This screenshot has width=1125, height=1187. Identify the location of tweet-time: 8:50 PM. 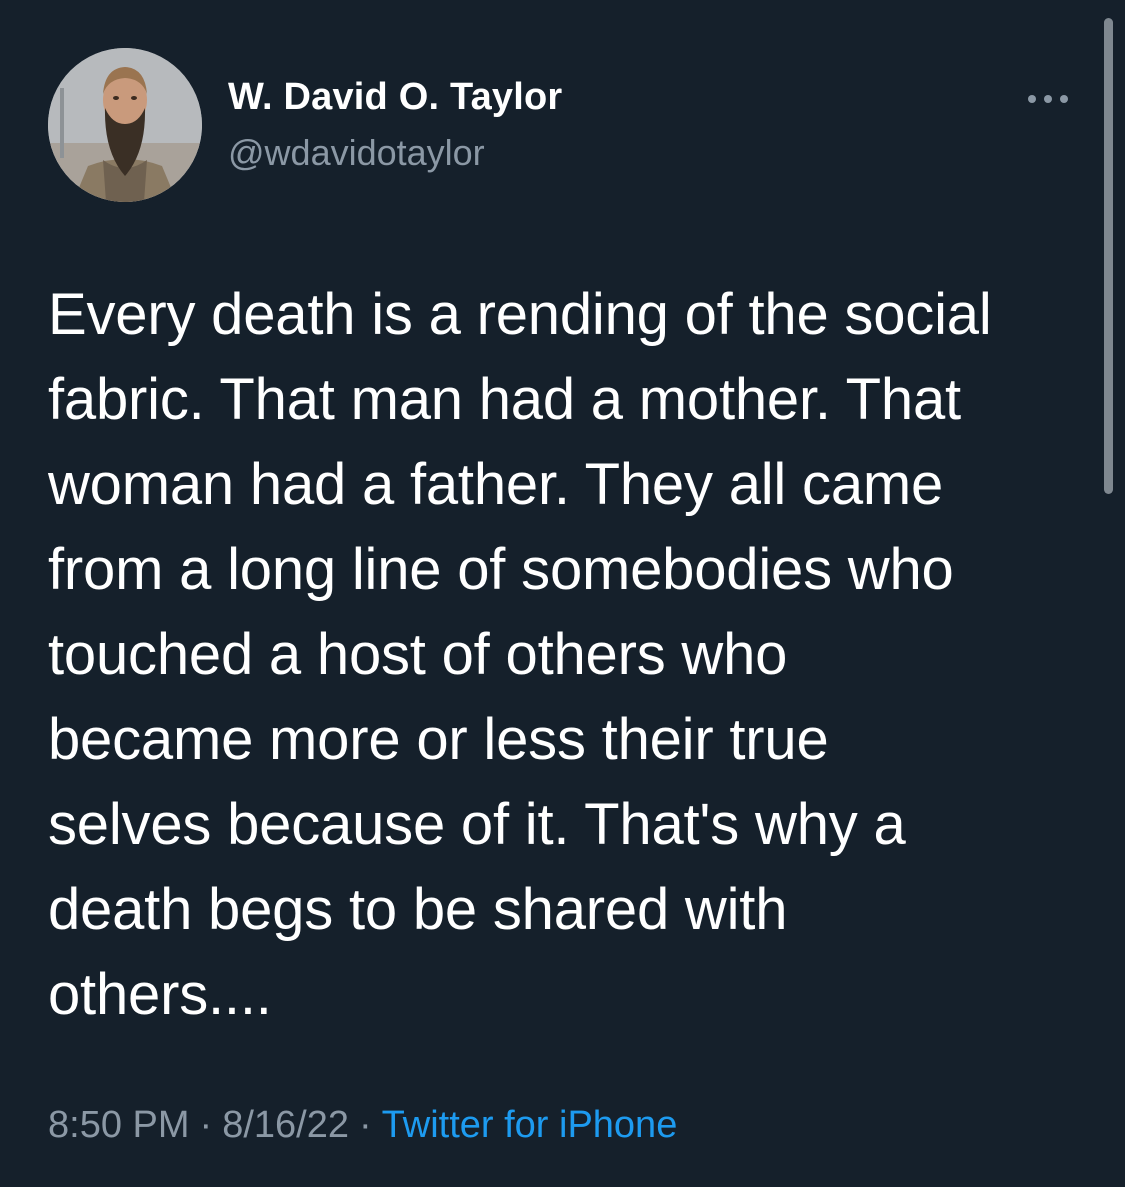
(119, 1125).